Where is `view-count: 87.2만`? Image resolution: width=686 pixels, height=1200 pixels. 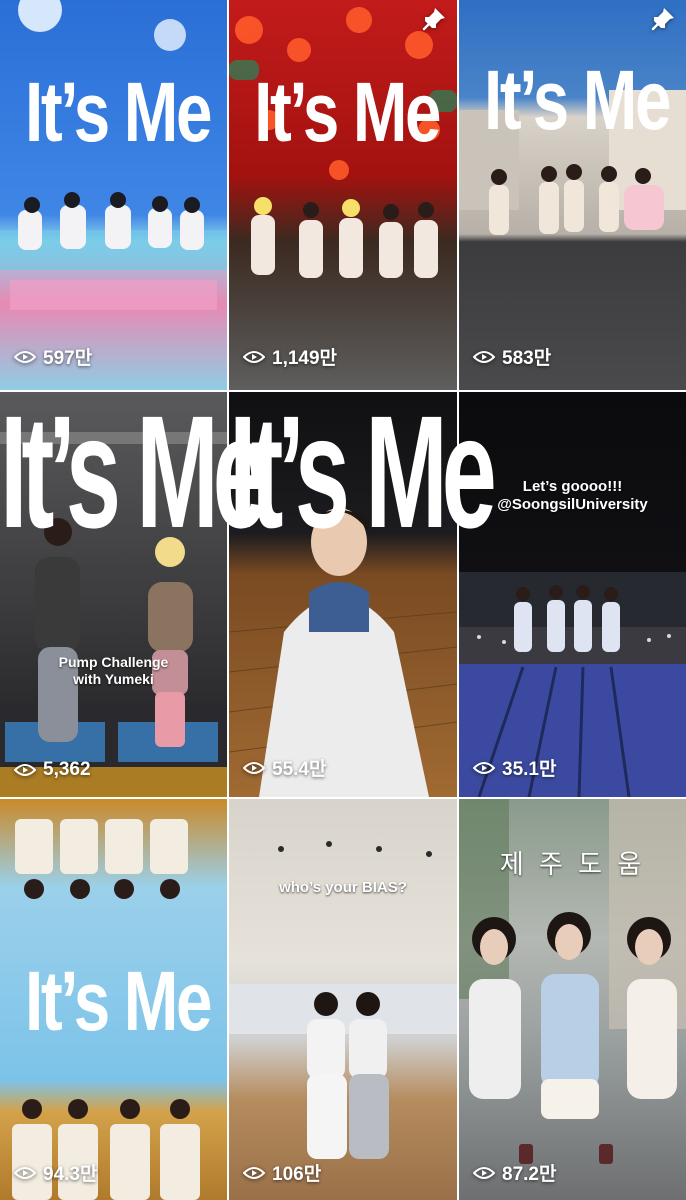
view-count: 87.2만 is located at coordinates (514, 1172).